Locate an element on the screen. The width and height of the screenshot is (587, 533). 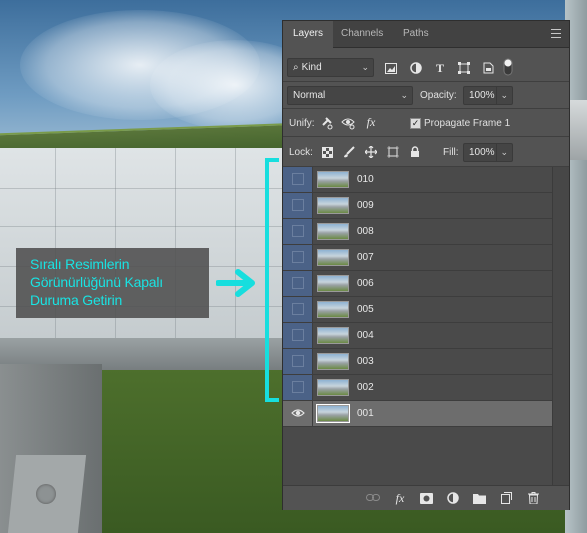
blend-mode-select: Normal ⌄ is located at coordinates (350, 95).